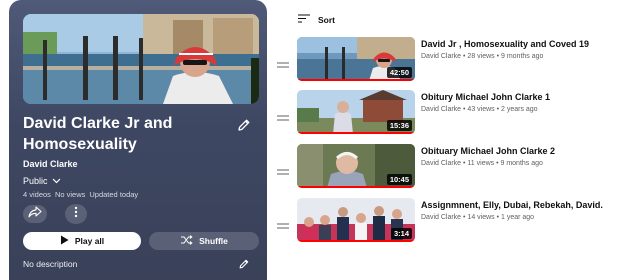 This screenshot has height=280, width=638. I want to click on video-duration: 15:36, so click(399, 125).